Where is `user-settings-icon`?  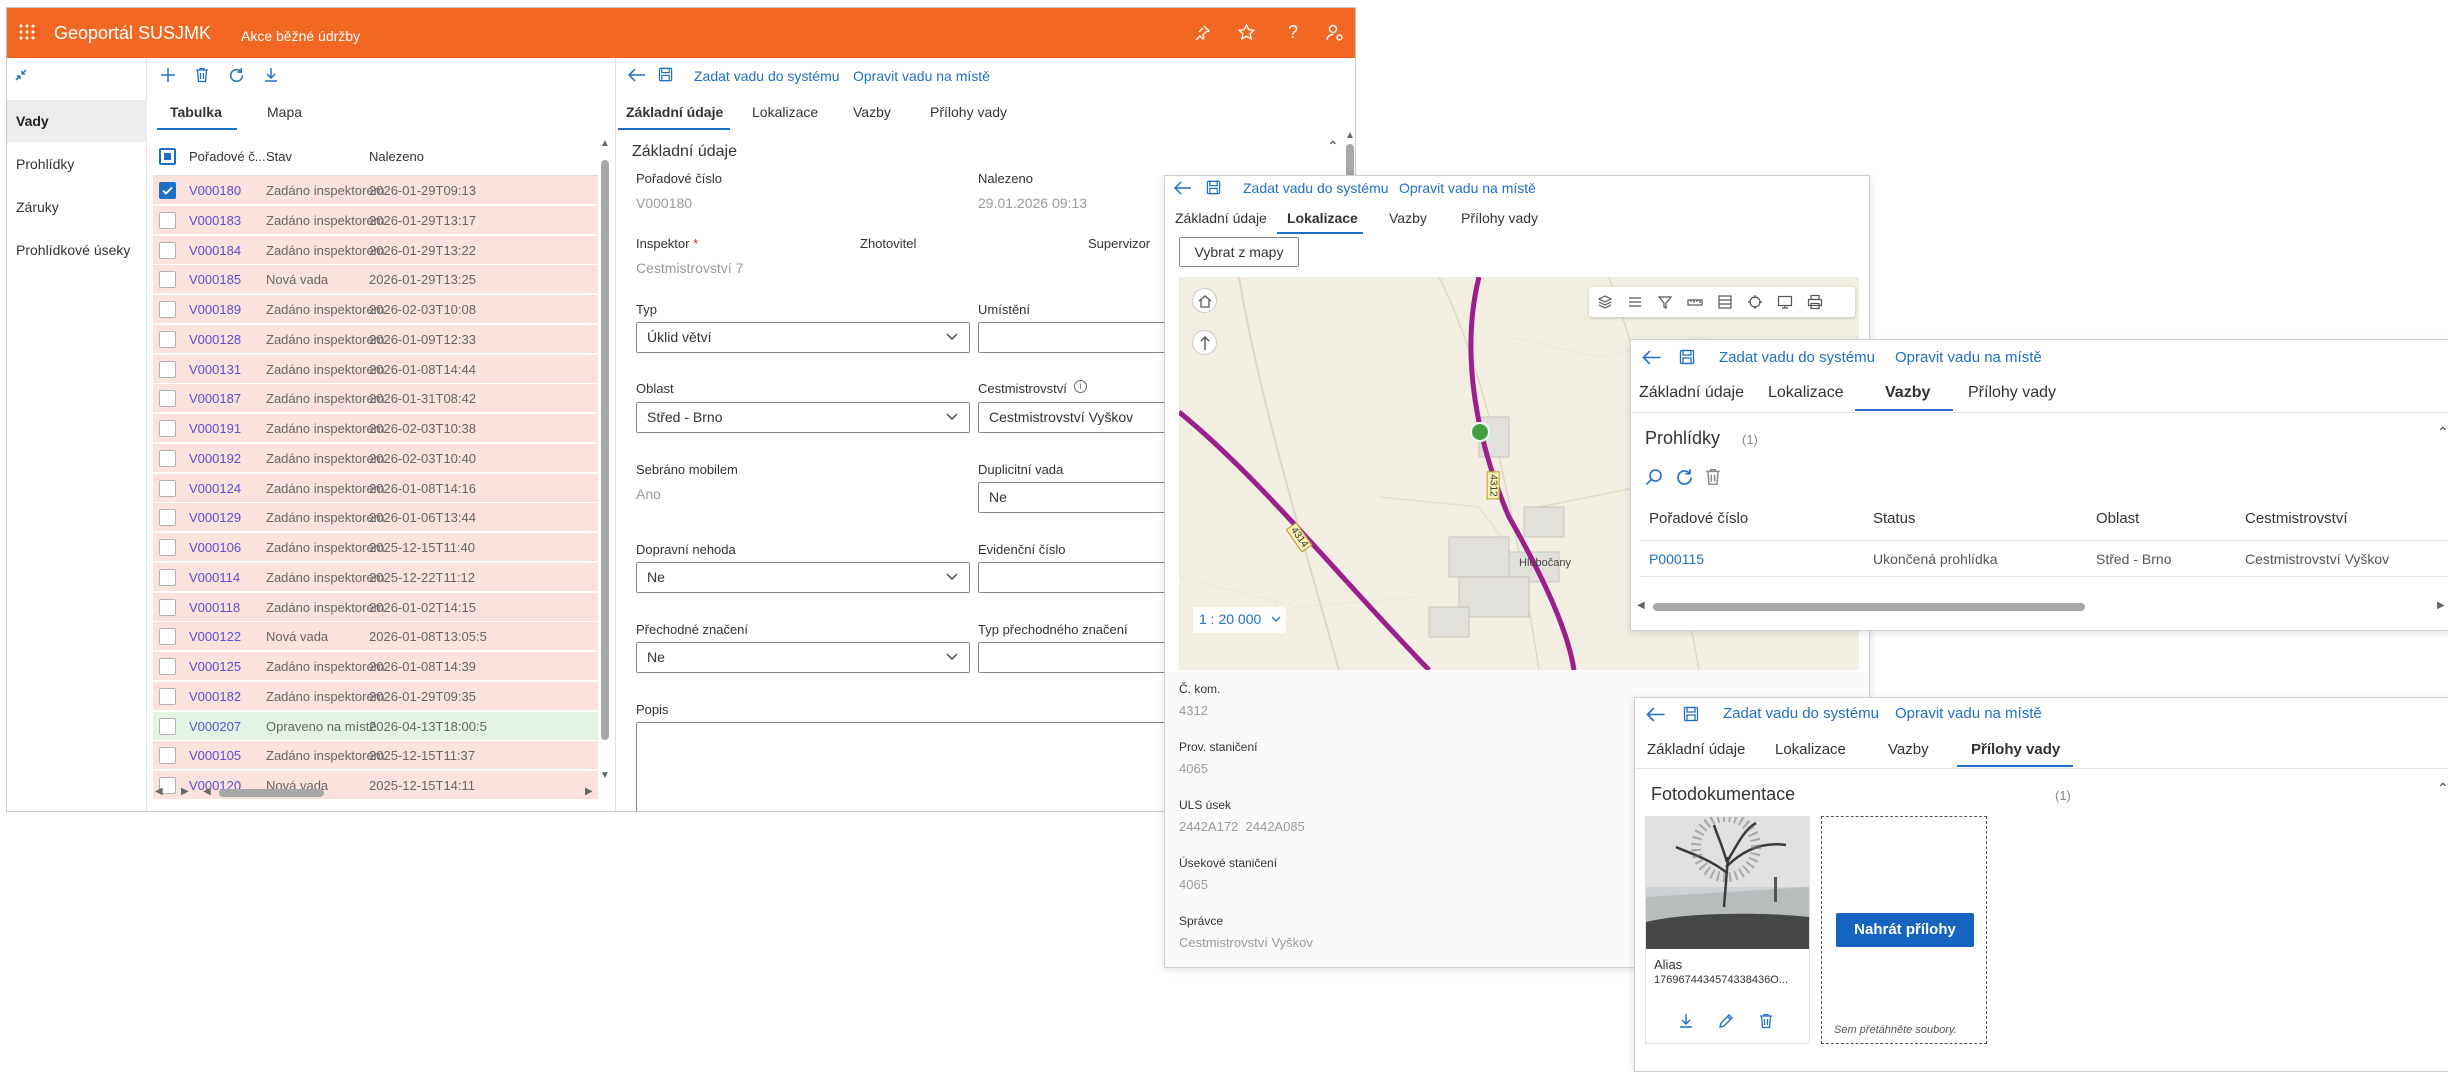
user-settings-icon is located at coordinates (1335, 33).